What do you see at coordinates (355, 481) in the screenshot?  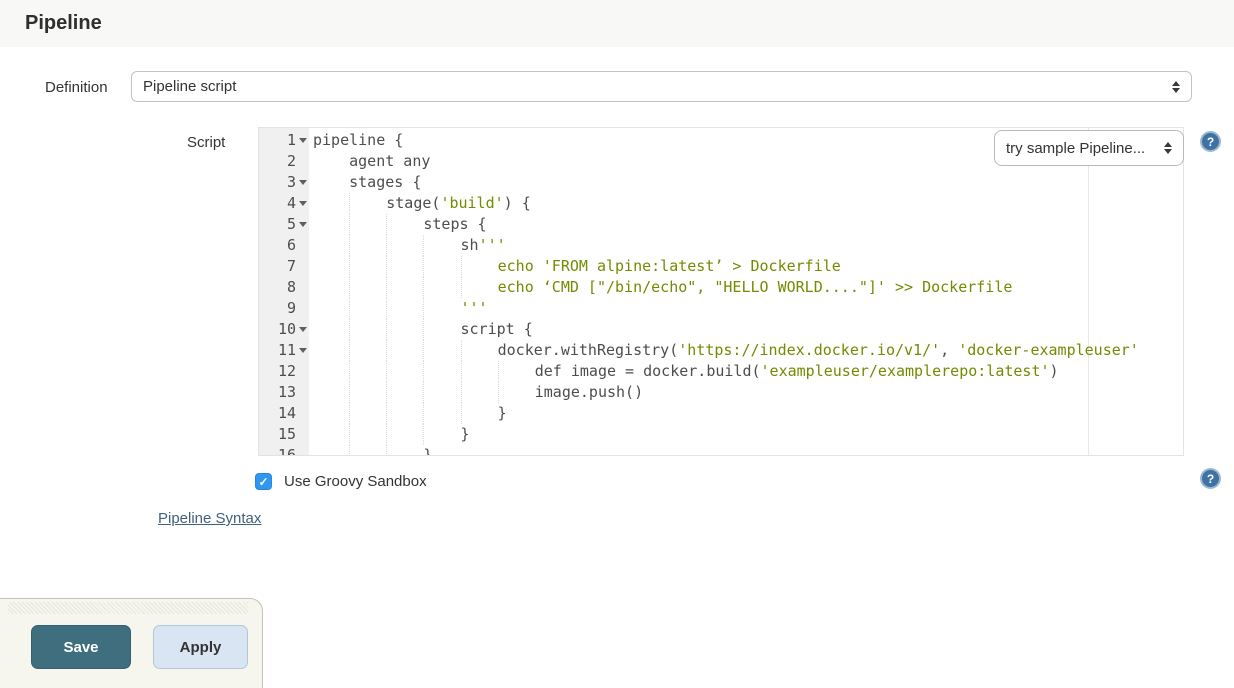 I see `use-groovy-sandbox-label: Use Groovy Sandbox` at bounding box center [355, 481].